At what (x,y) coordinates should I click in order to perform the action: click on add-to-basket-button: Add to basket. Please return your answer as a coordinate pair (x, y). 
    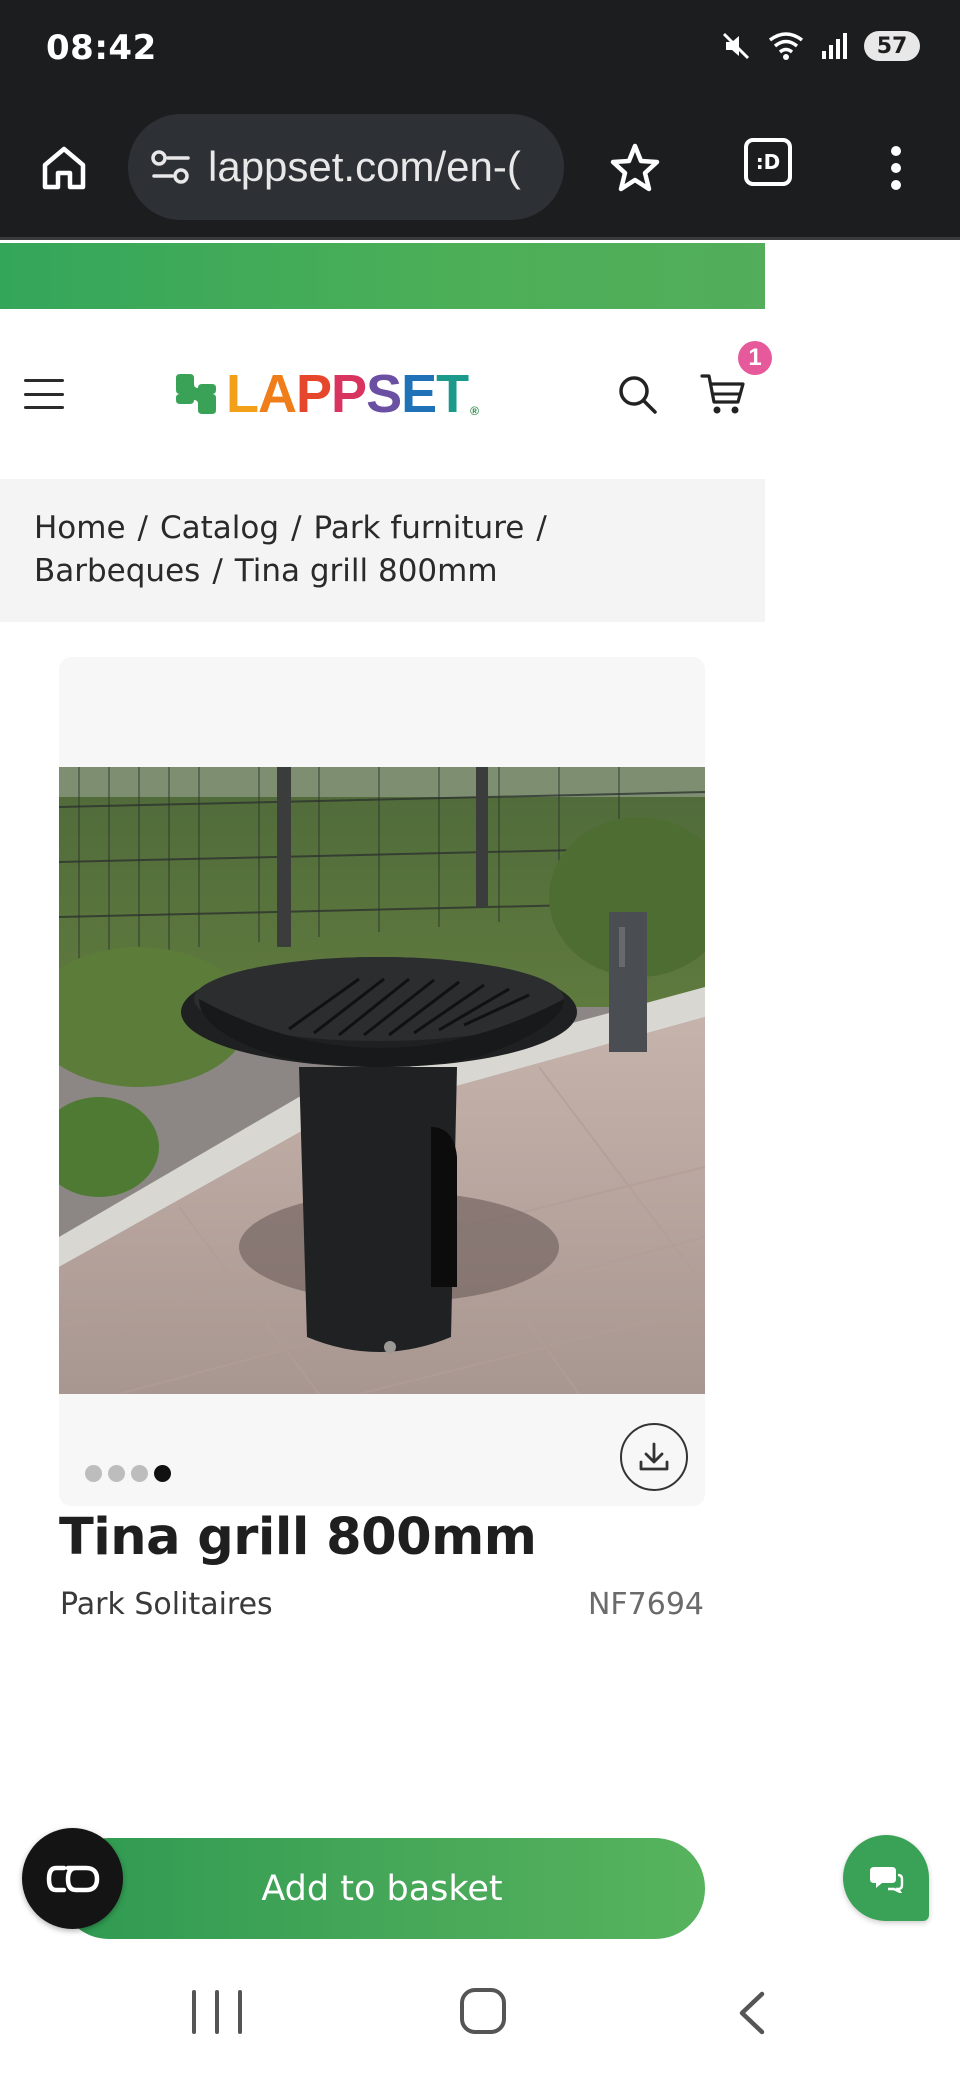
    Looking at the image, I should click on (382, 1888).